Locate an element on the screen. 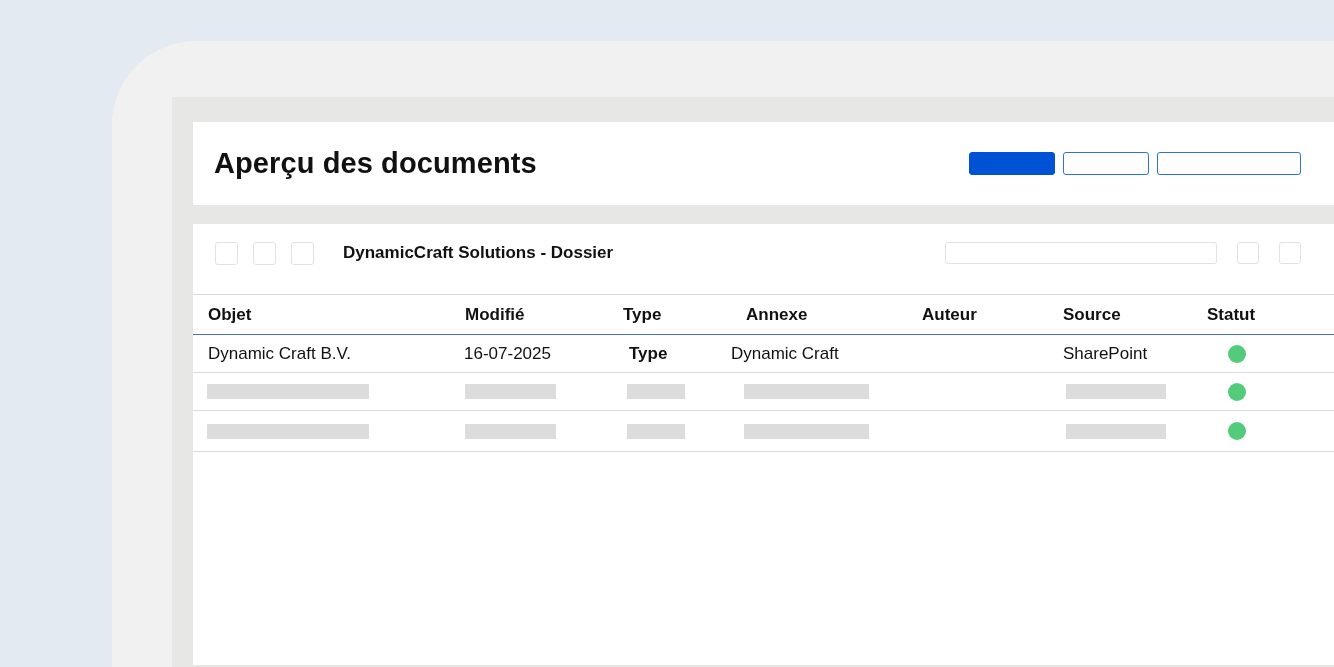 This screenshot has width=1334, height=667. column-header: Statut is located at coordinates (1270, 314).